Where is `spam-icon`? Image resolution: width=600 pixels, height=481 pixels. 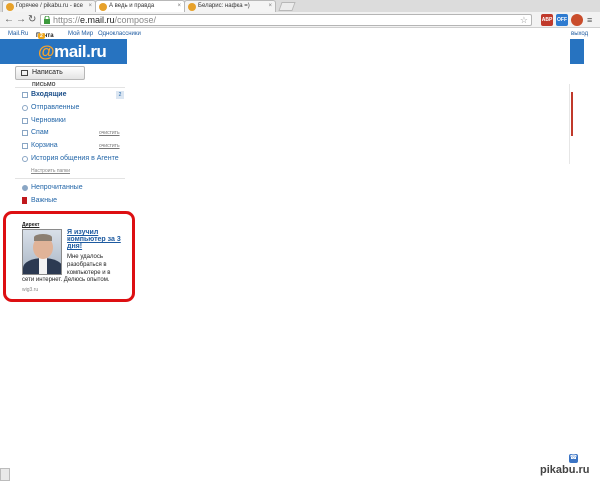
spam-icon is located at coordinates (25, 133).